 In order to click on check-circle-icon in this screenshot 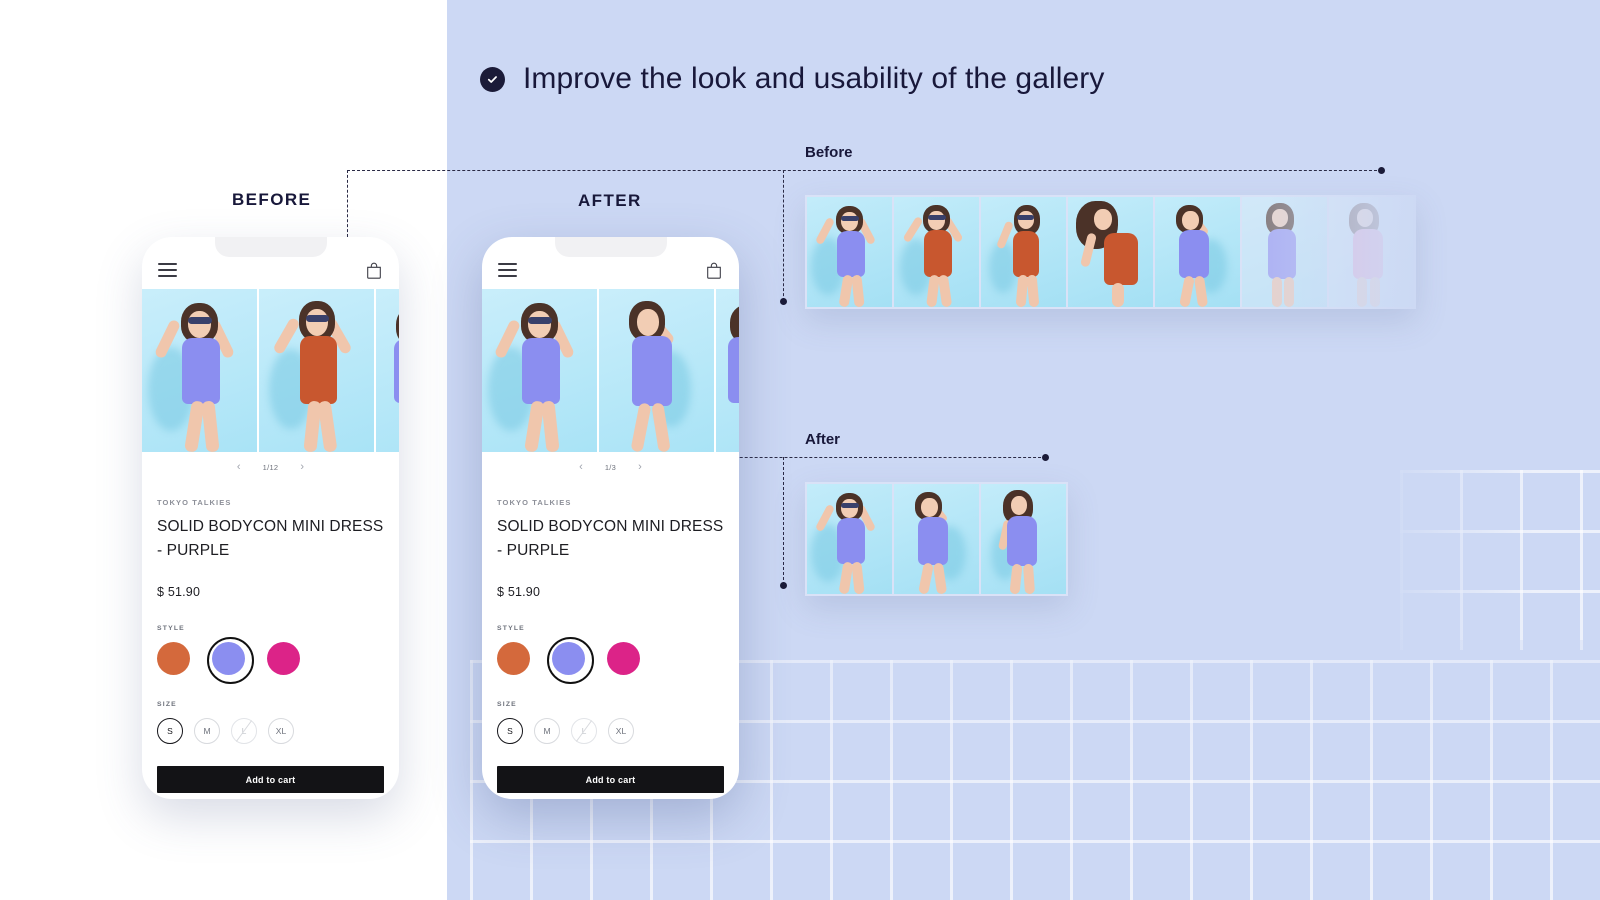, I will do `click(492, 79)`.